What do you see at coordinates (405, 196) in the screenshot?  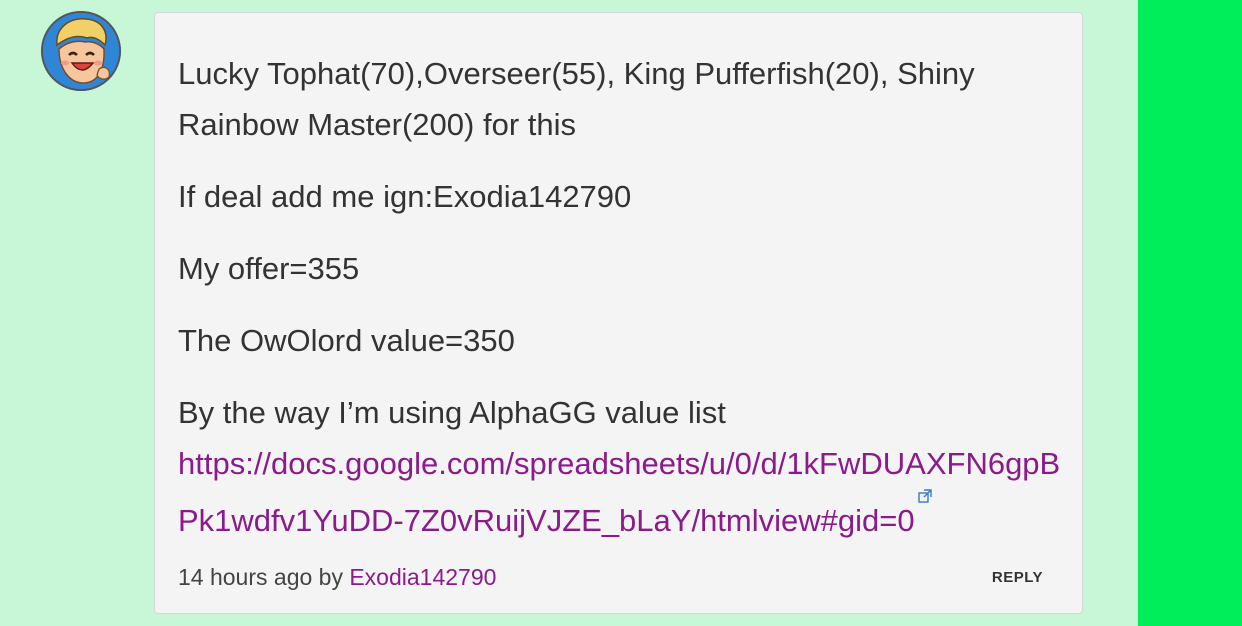 I see `comment-paragraph: If deal add me ign:Exodia142790` at bounding box center [405, 196].